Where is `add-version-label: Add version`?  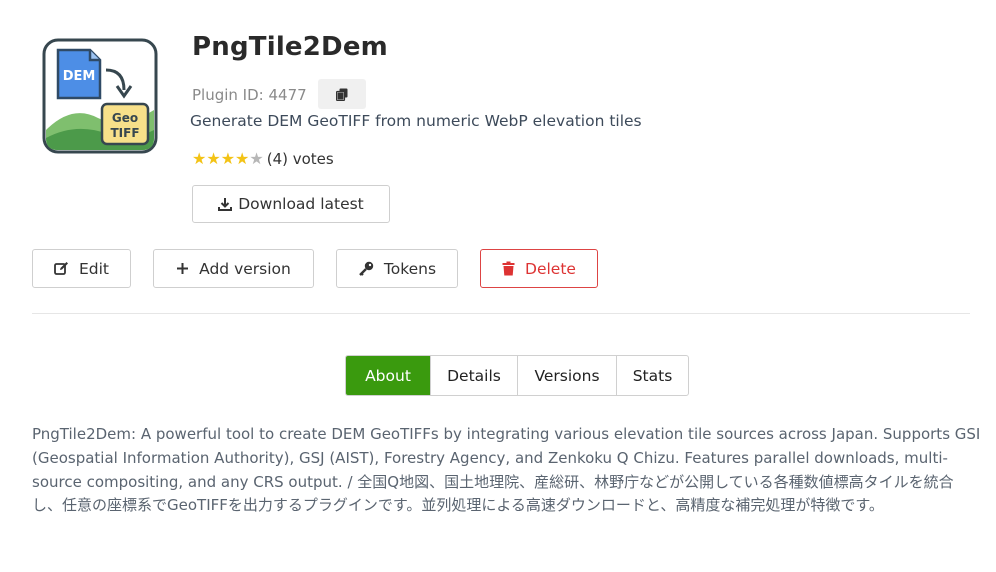
add-version-label: Add version is located at coordinates (245, 268).